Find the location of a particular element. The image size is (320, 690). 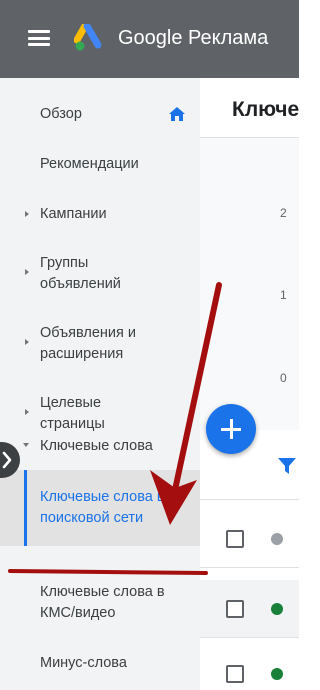

sidebar-item-search-keywords: Ключевые слова в поисковой сети is located at coordinates (100, 508).